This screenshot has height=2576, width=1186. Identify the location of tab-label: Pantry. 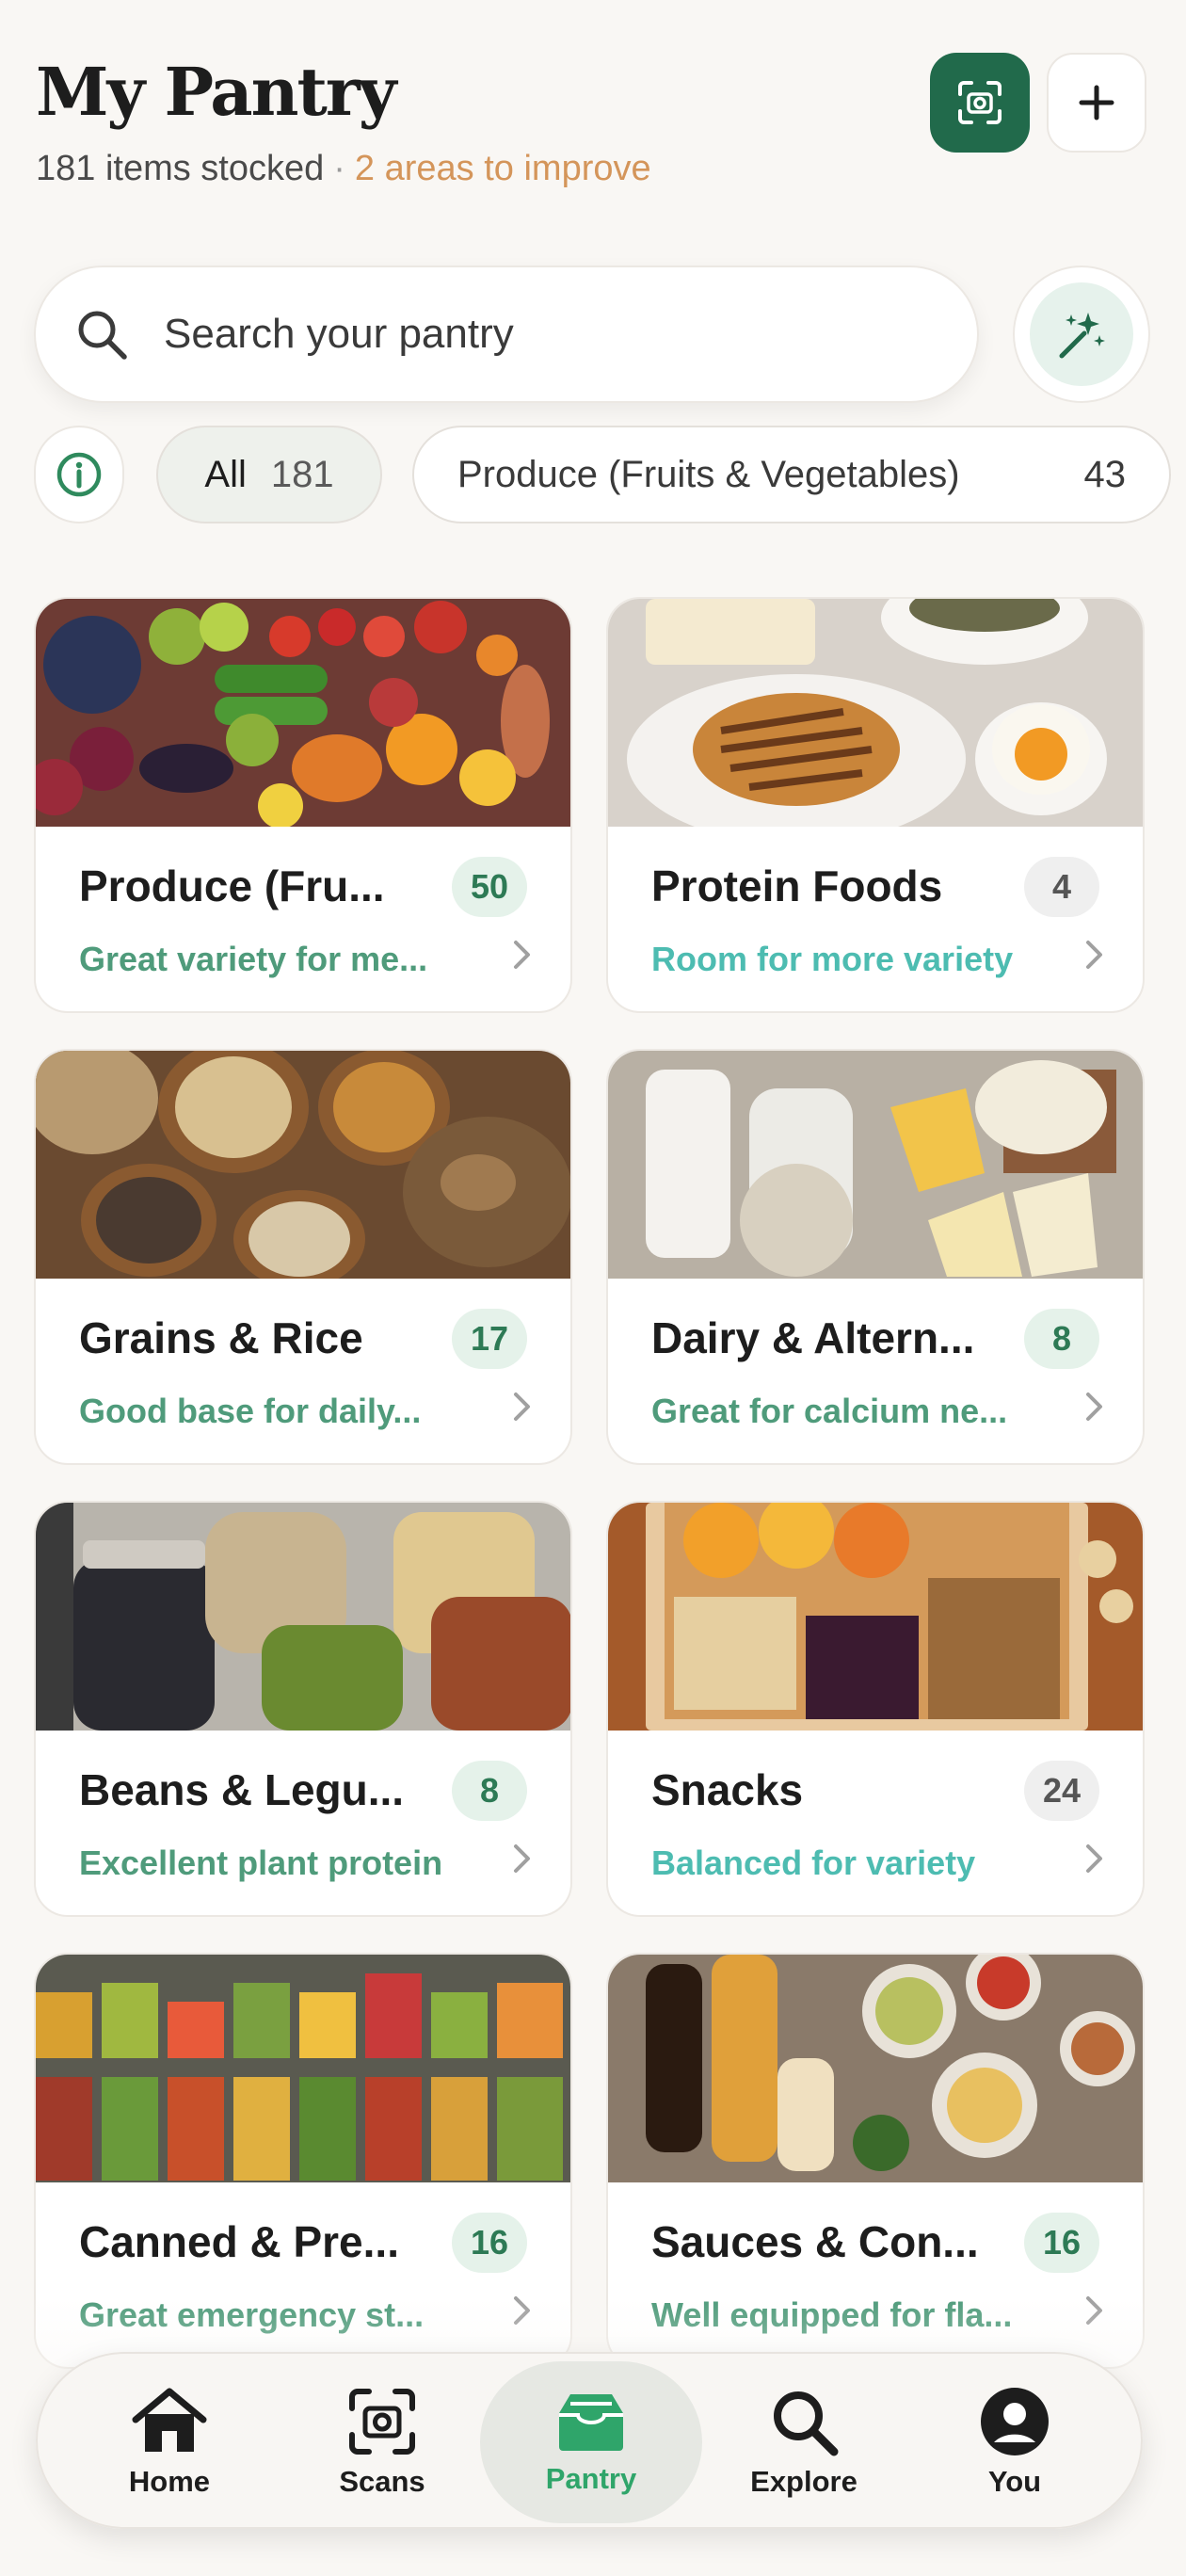
(591, 2478).